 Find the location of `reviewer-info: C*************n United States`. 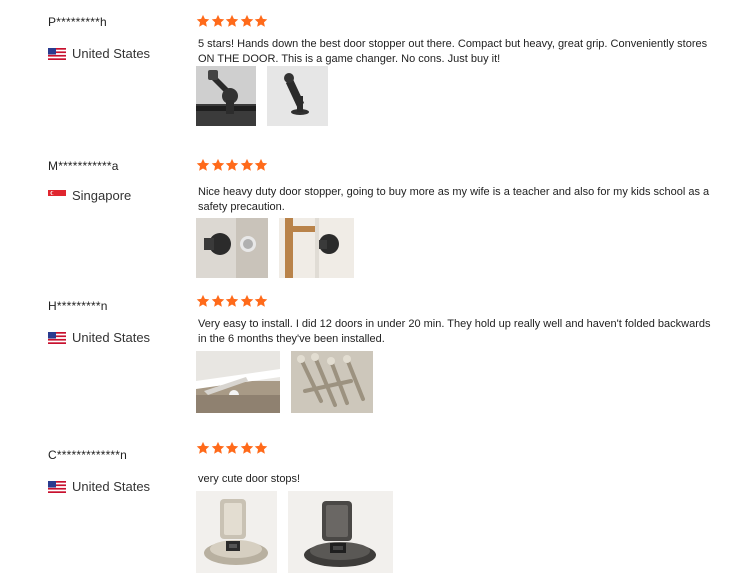

reviewer-info: C*************n United States is located at coordinates (118, 467).